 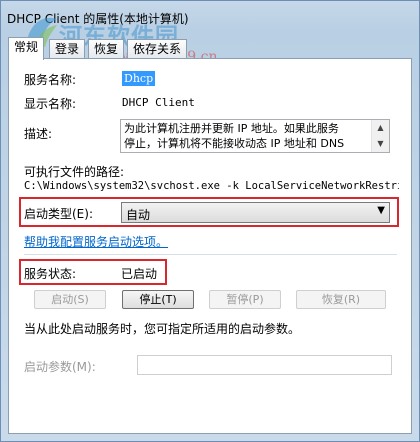 I want to click on scroll-down-icon: ▼, so click(x=380, y=144).